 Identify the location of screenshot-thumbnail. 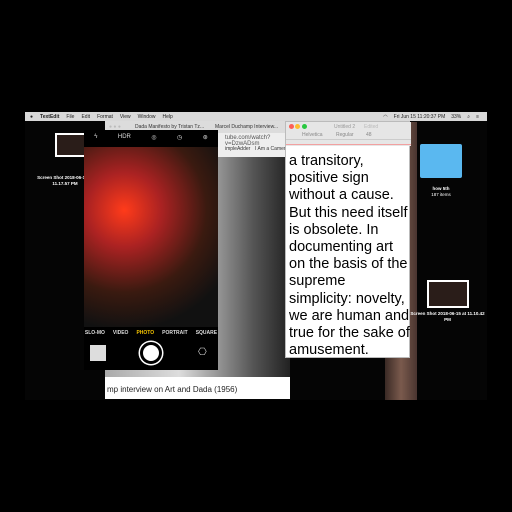
(448, 294).